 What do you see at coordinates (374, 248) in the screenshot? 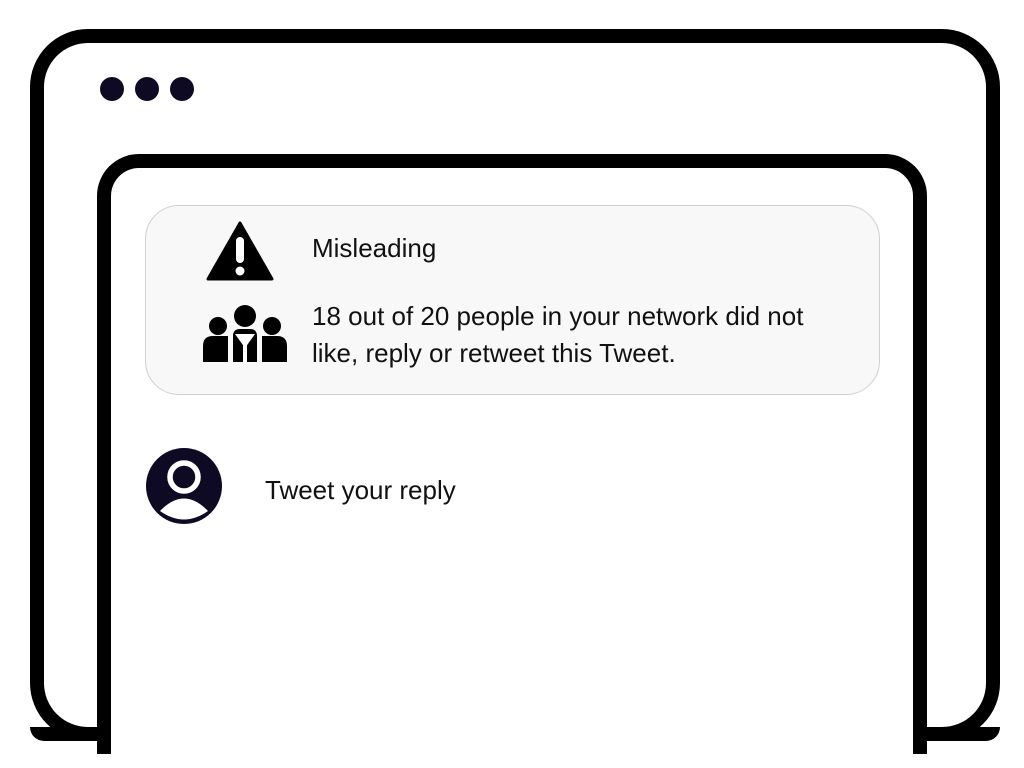
I see `warning-label: Misleading` at bounding box center [374, 248].